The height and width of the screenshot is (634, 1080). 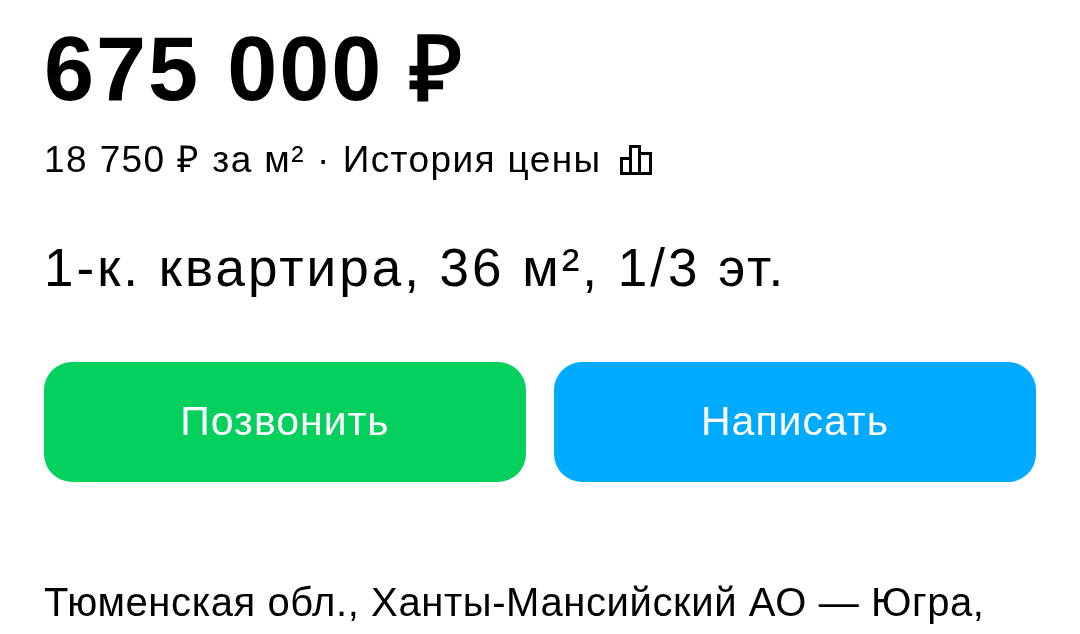 What do you see at coordinates (174, 159) in the screenshot?
I see `price-per-square-meter: 18 750 ₽ за м²` at bounding box center [174, 159].